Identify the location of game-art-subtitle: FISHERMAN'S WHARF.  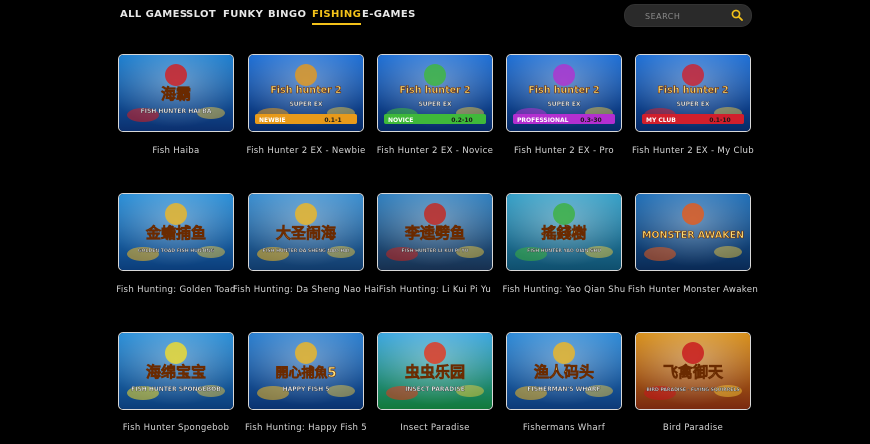
(563, 389).